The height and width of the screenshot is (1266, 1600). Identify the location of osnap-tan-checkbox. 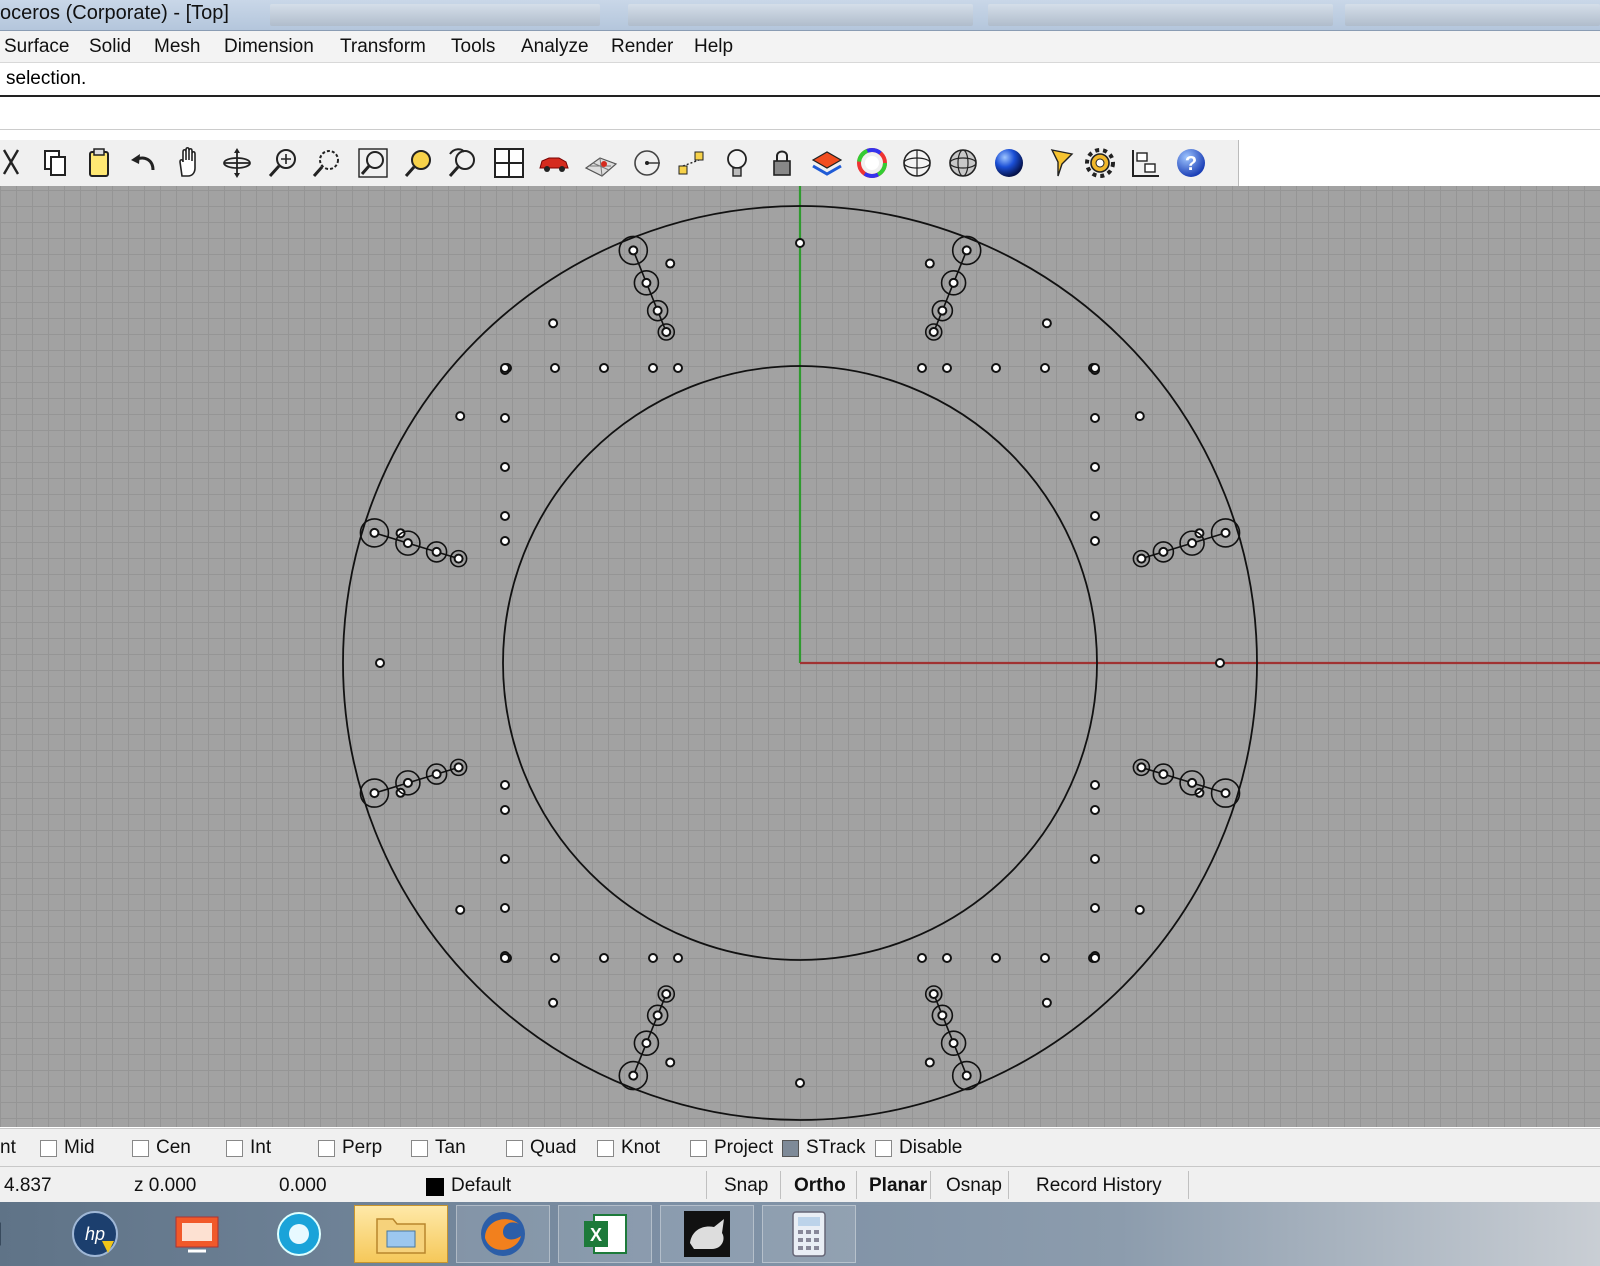
(419, 1148).